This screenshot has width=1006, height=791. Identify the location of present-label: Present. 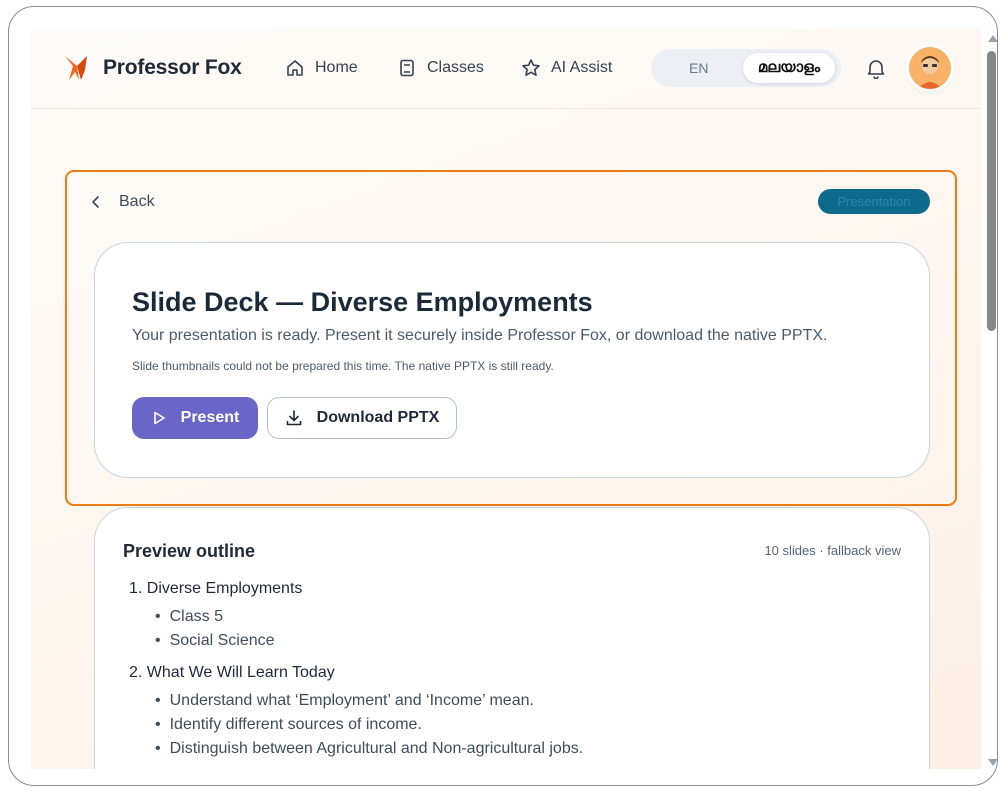
(210, 417).